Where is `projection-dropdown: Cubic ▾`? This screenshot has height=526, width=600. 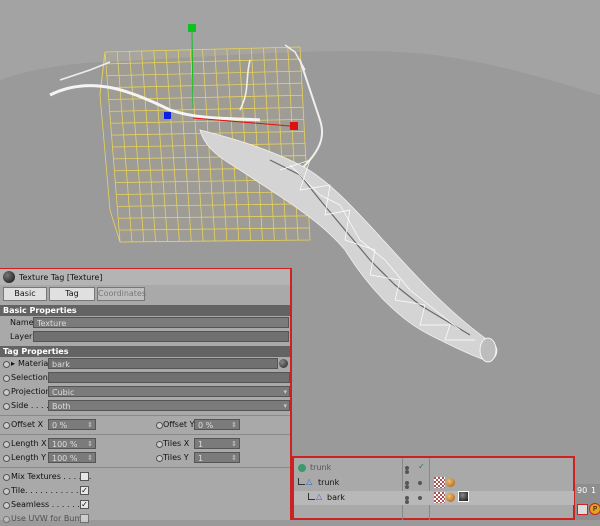 projection-dropdown: Cubic ▾ is located at coordinates (169, 391).